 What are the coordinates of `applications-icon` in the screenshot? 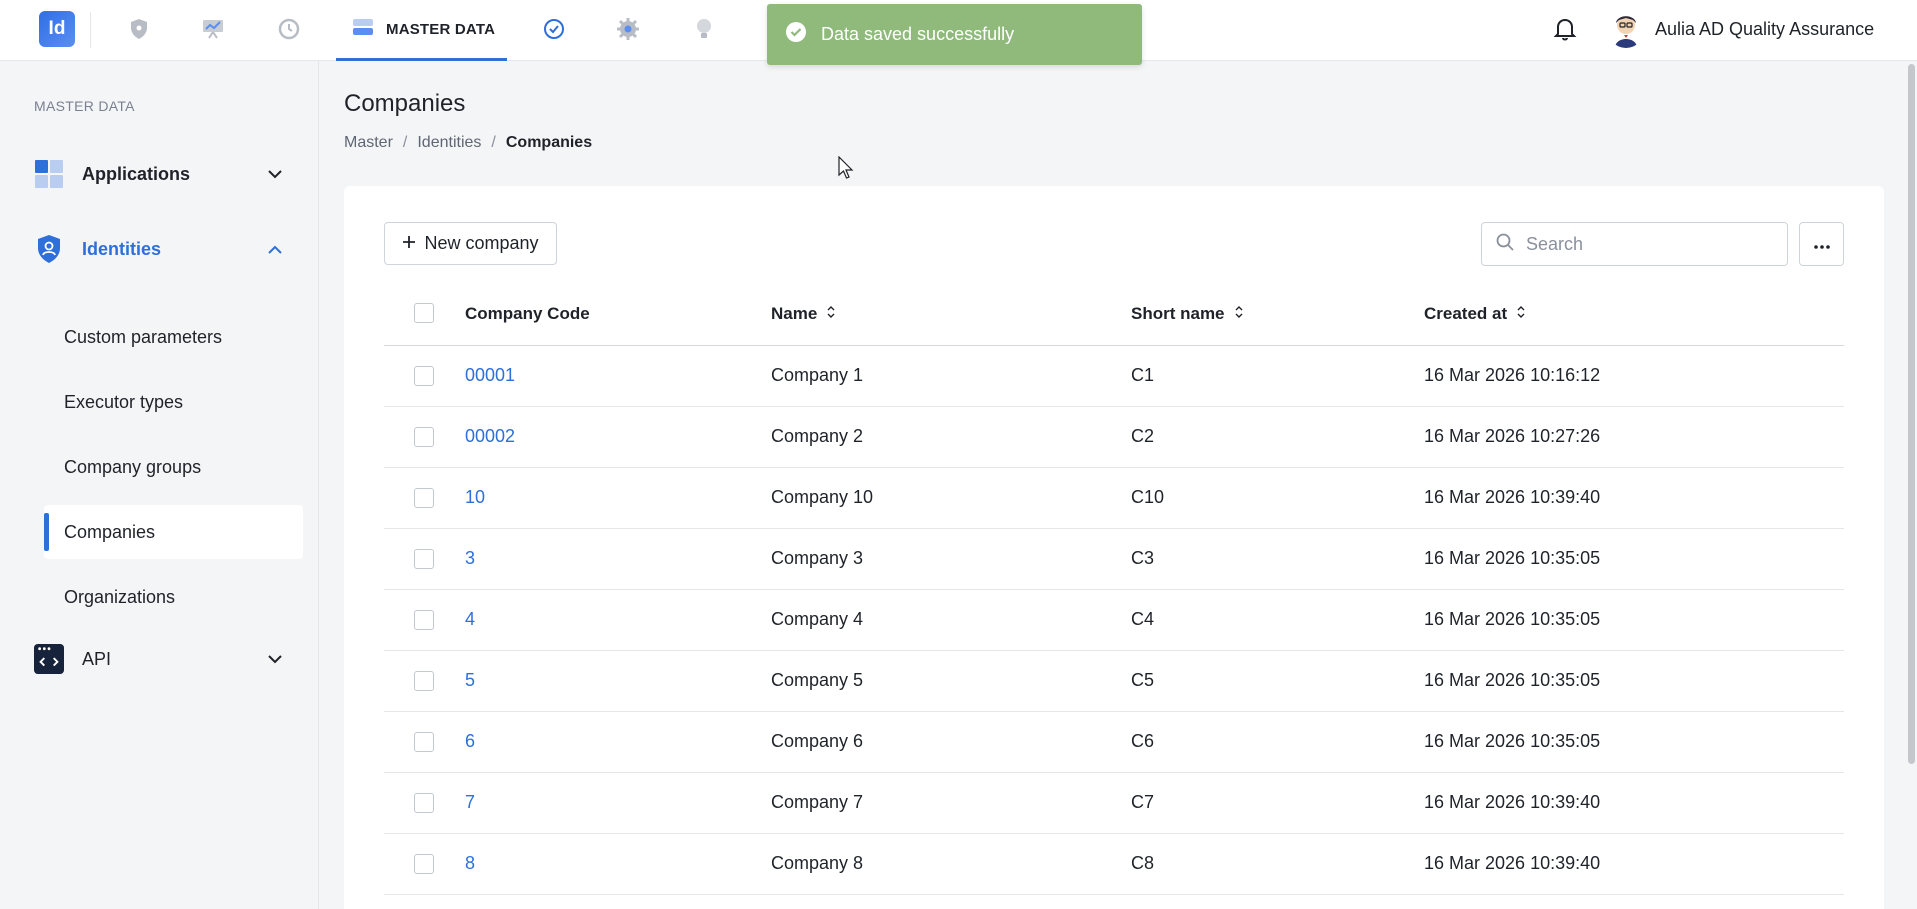 It's located at (49, 174).